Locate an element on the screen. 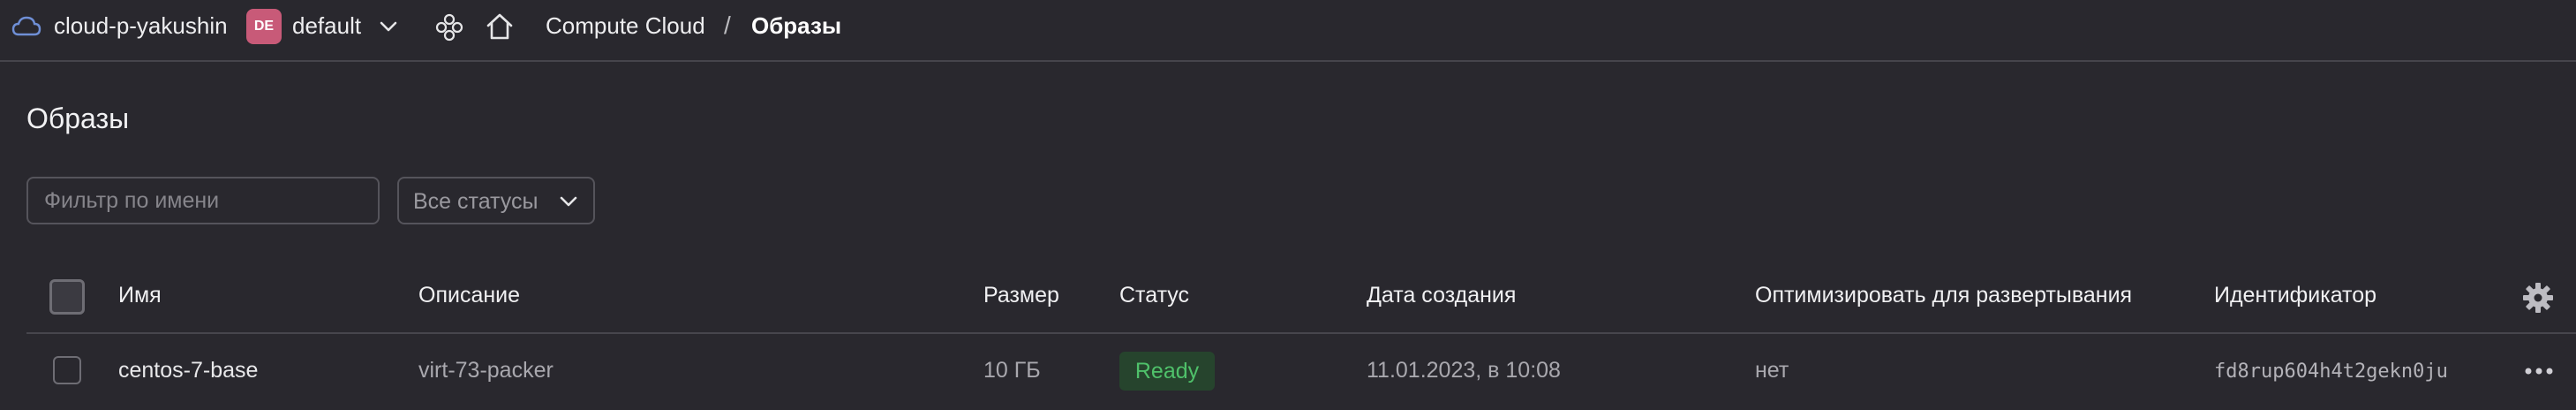  column-header-created: Дата создания is located at coordinates (1442, 295).